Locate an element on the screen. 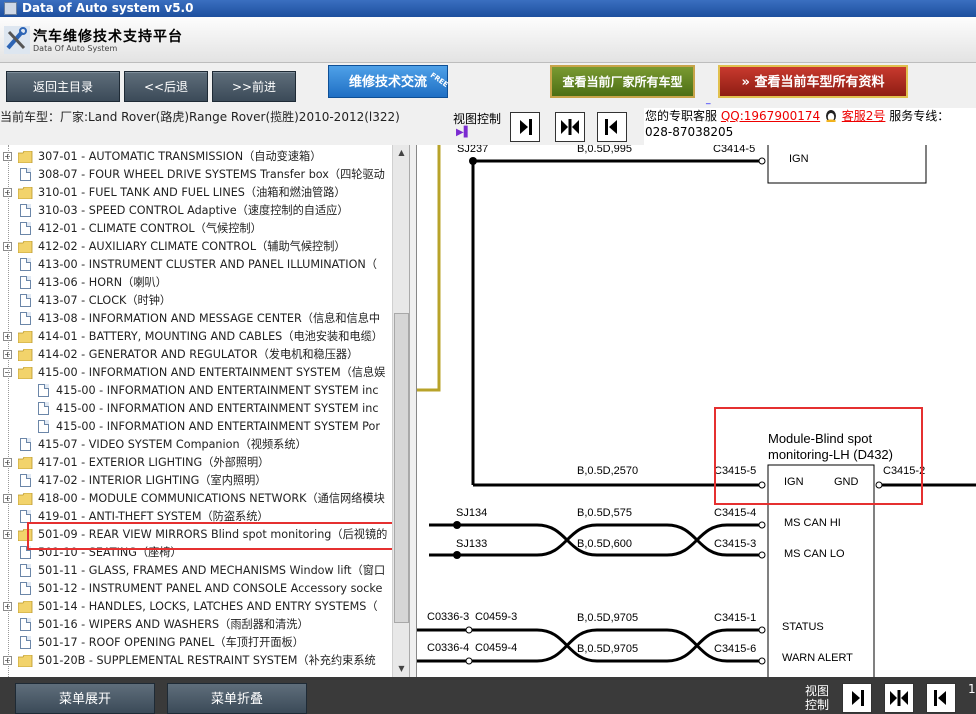  tree-item: 412-01 - CLIMATE CONTROL（气候控制） is located at coordinates (196, 229).